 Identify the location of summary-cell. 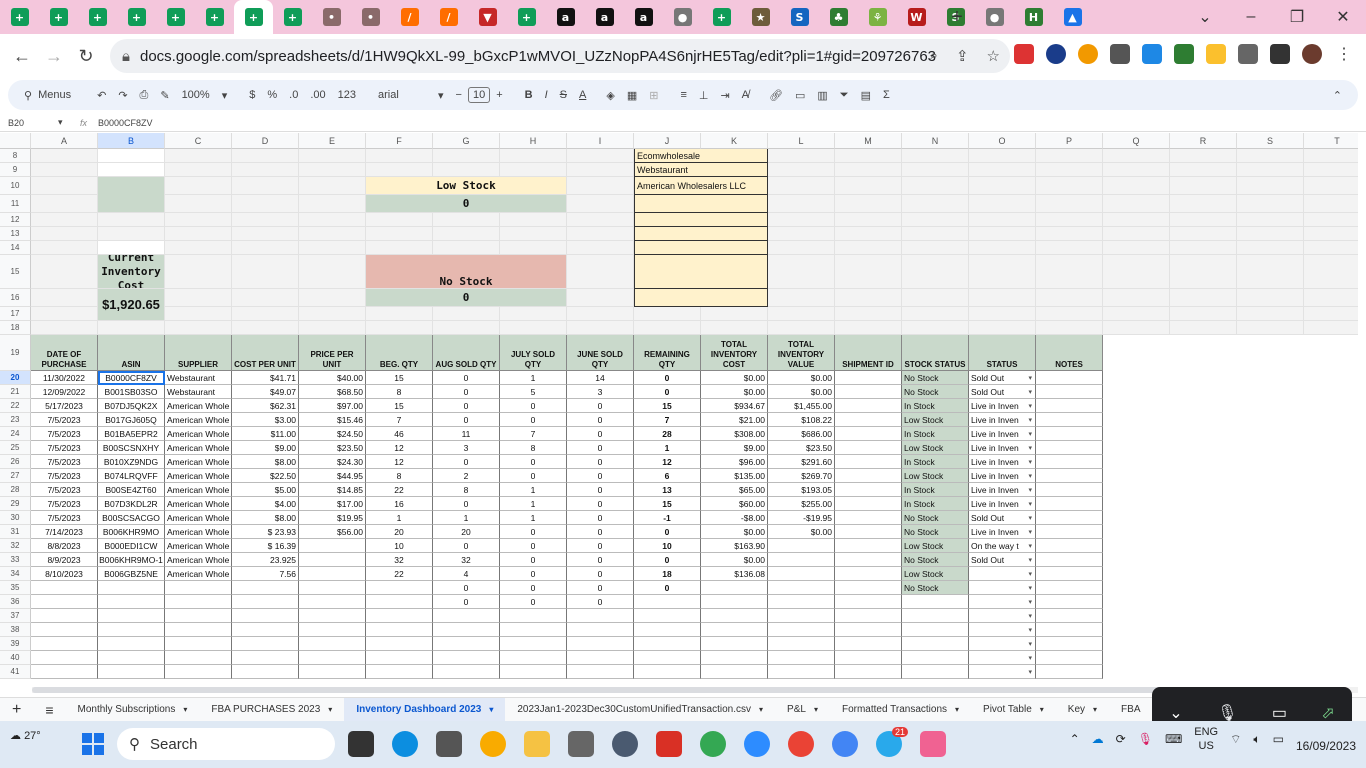
(131, 195).